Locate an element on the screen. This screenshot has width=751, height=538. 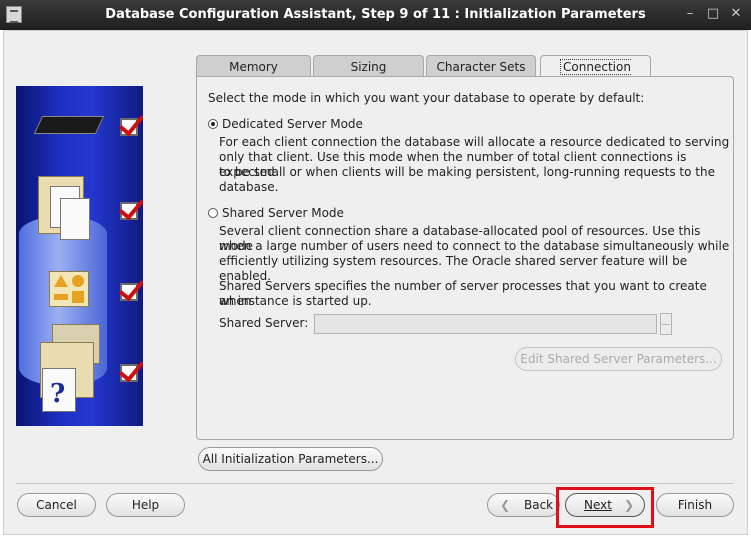
tab-character-sets: Character Sets is located at coordinates (481, 66).